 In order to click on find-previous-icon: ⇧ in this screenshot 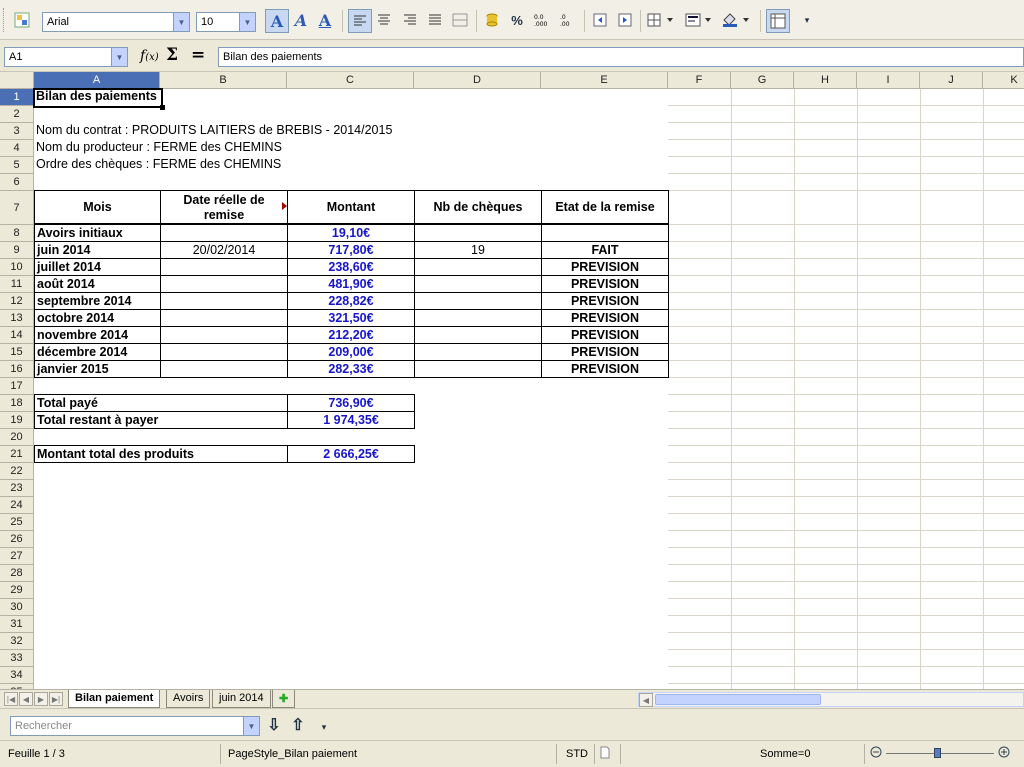, I will do `click(298, 725)`.